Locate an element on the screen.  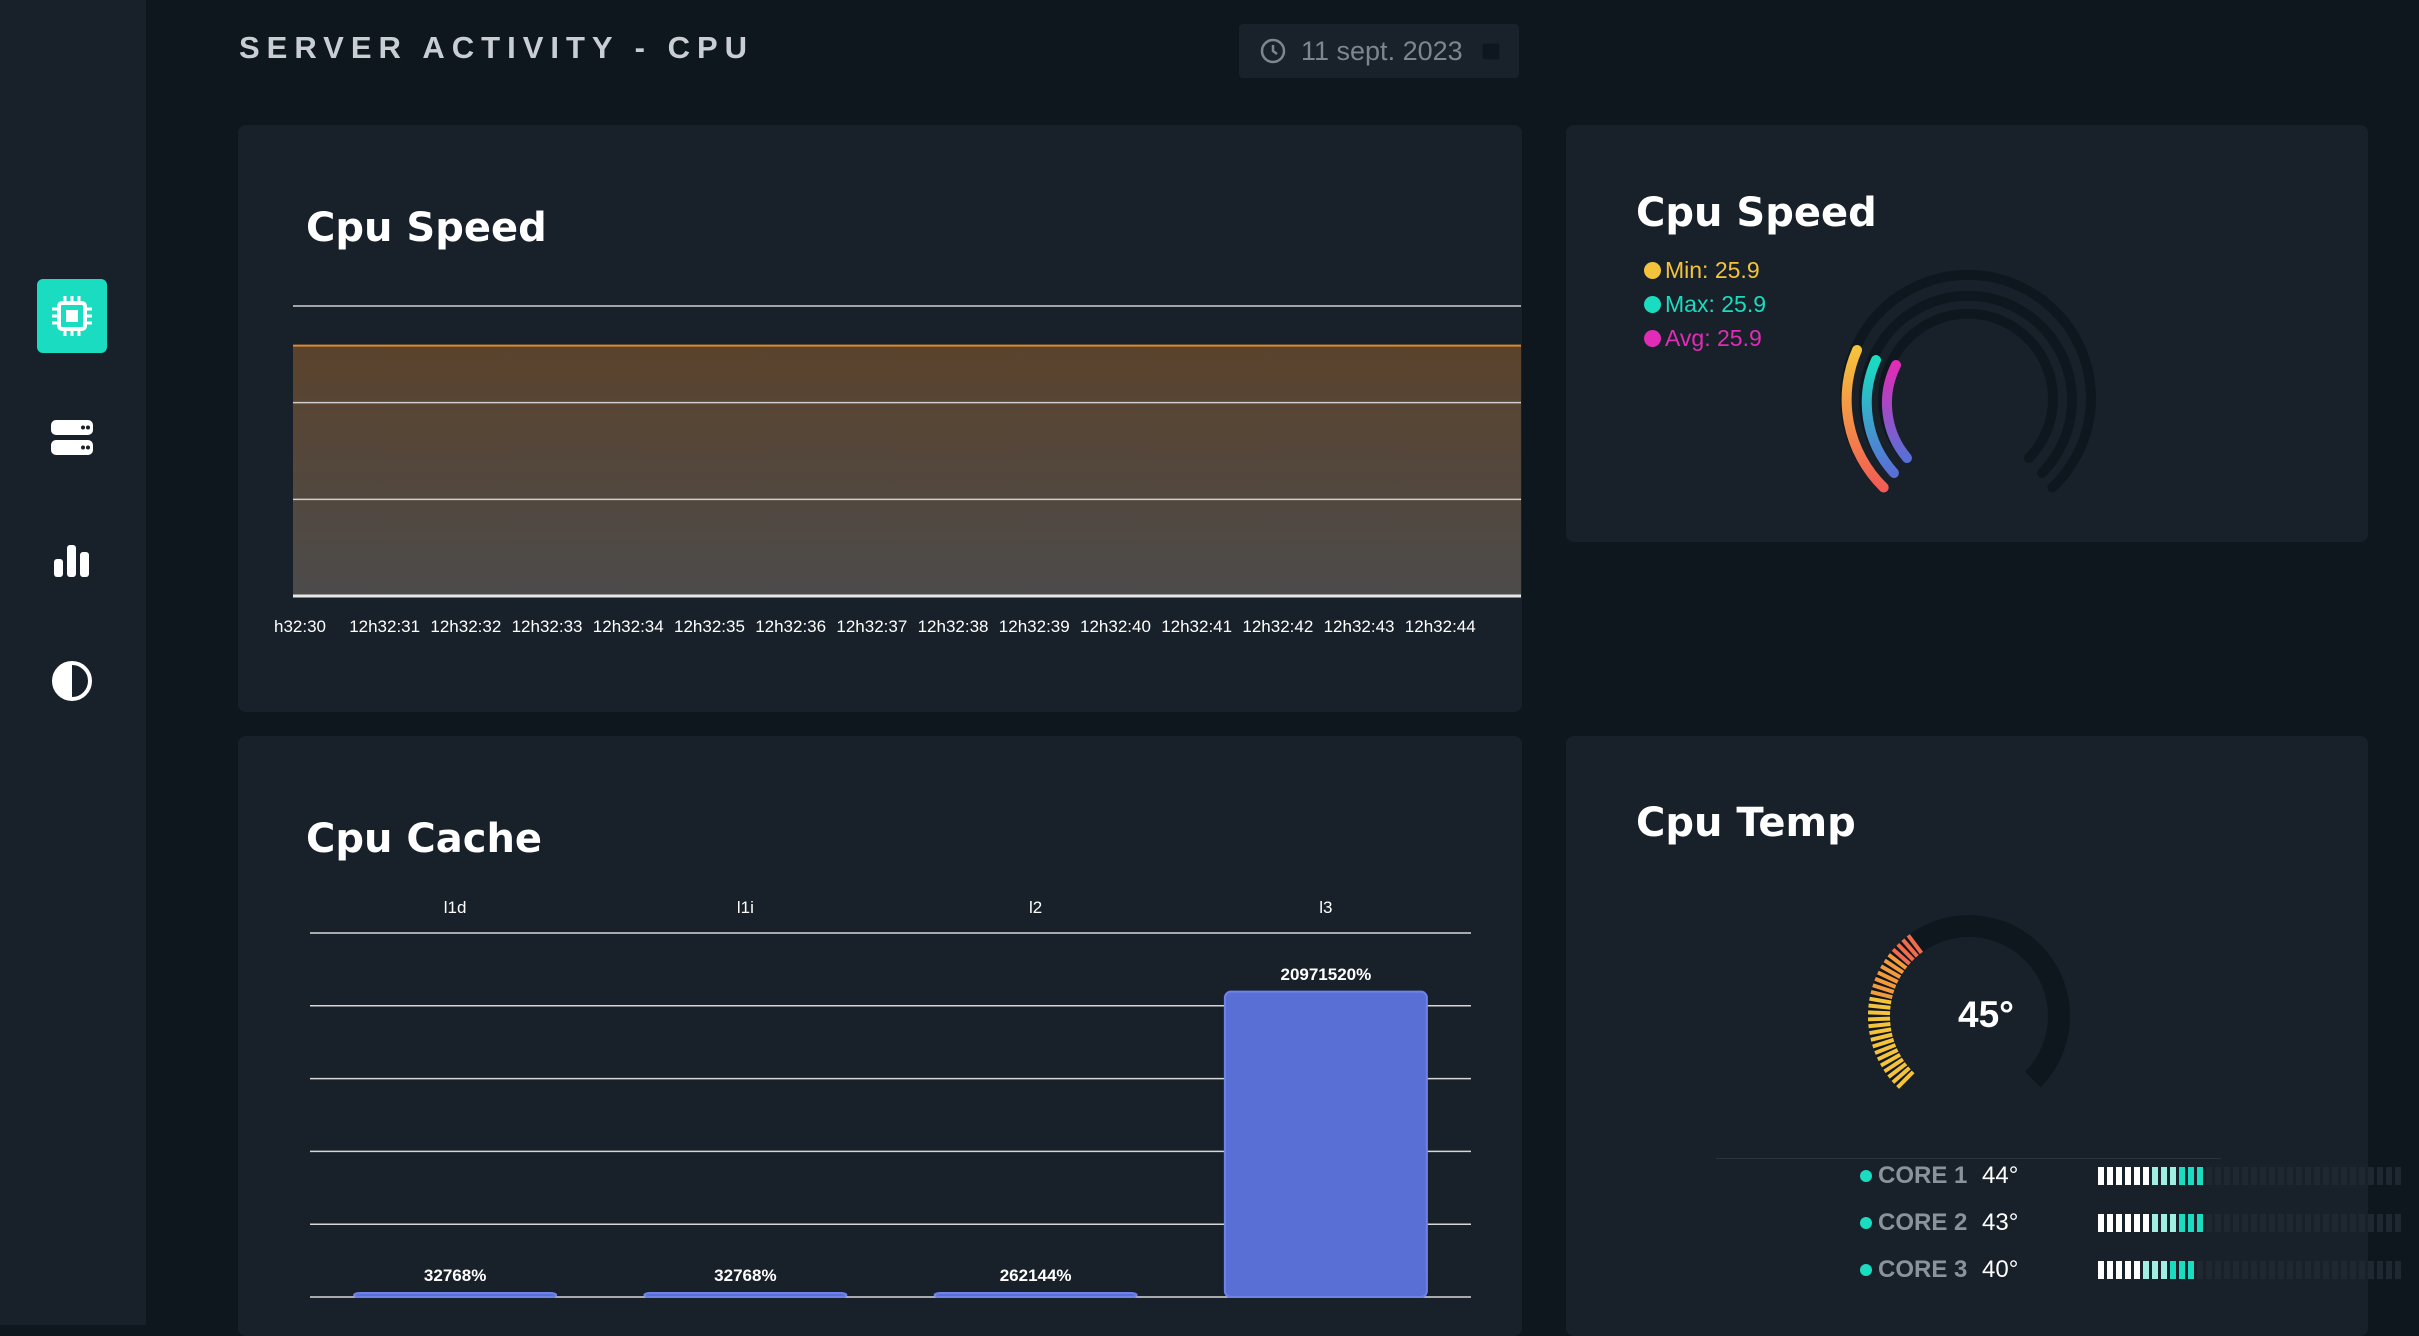
x-tick-label: 12h32:32 is located at coordinates (466, 626).